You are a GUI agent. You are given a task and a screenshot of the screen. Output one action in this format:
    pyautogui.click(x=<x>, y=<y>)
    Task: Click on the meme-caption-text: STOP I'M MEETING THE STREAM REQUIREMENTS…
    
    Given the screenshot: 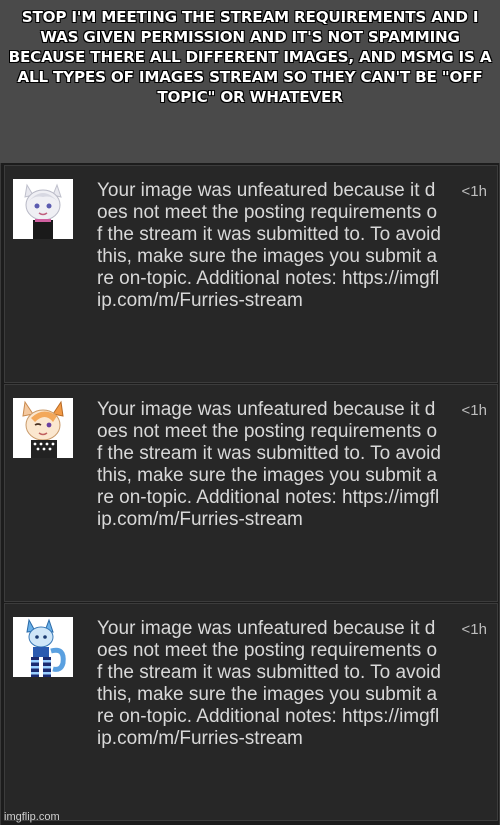 What is the action you would take?
    pyautogui.click(x=250, y=57)
    